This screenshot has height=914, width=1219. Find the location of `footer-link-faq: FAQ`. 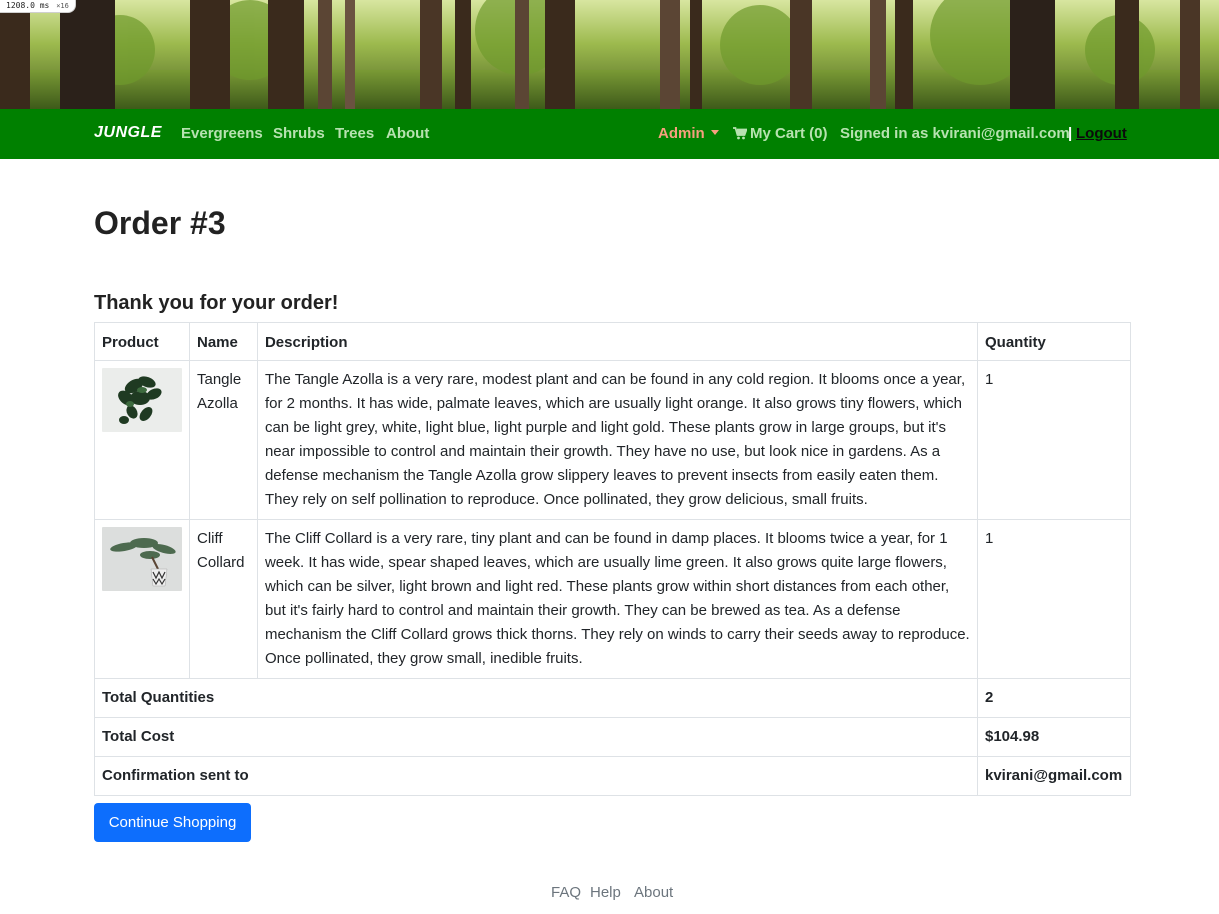

footer-link-faq: FAQ is located at coordinates (566, 892).